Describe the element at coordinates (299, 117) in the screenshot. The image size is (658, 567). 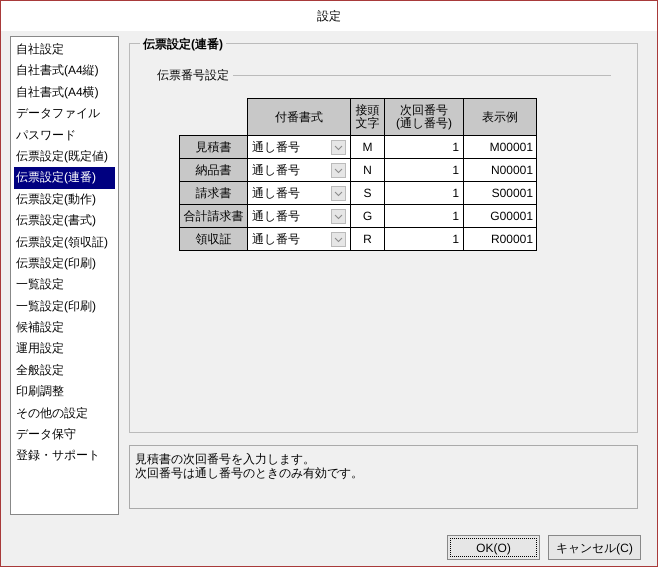
I see `column-header: 付番書式` at that location.